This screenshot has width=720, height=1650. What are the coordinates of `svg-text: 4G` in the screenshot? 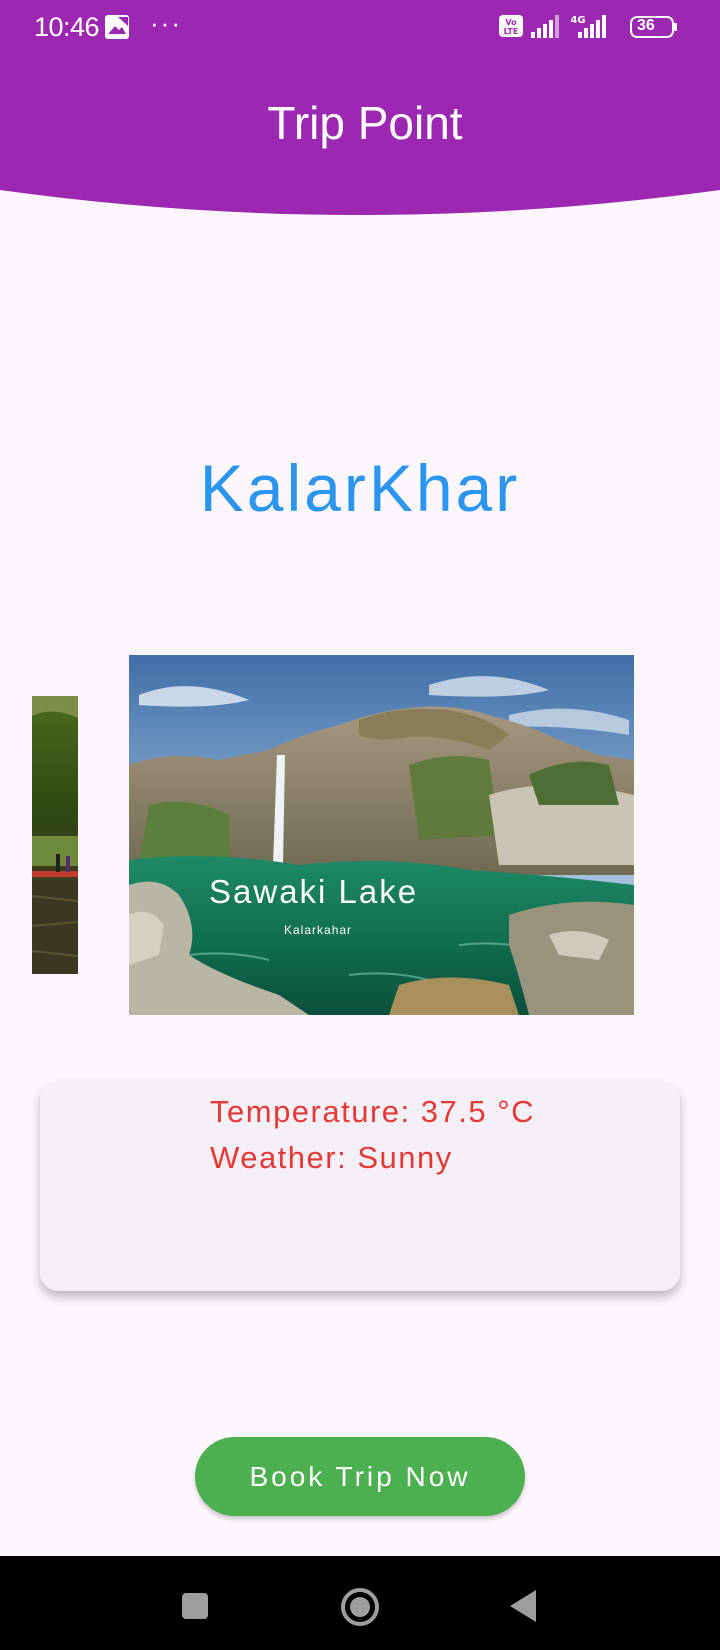 It's located at (577, 20).